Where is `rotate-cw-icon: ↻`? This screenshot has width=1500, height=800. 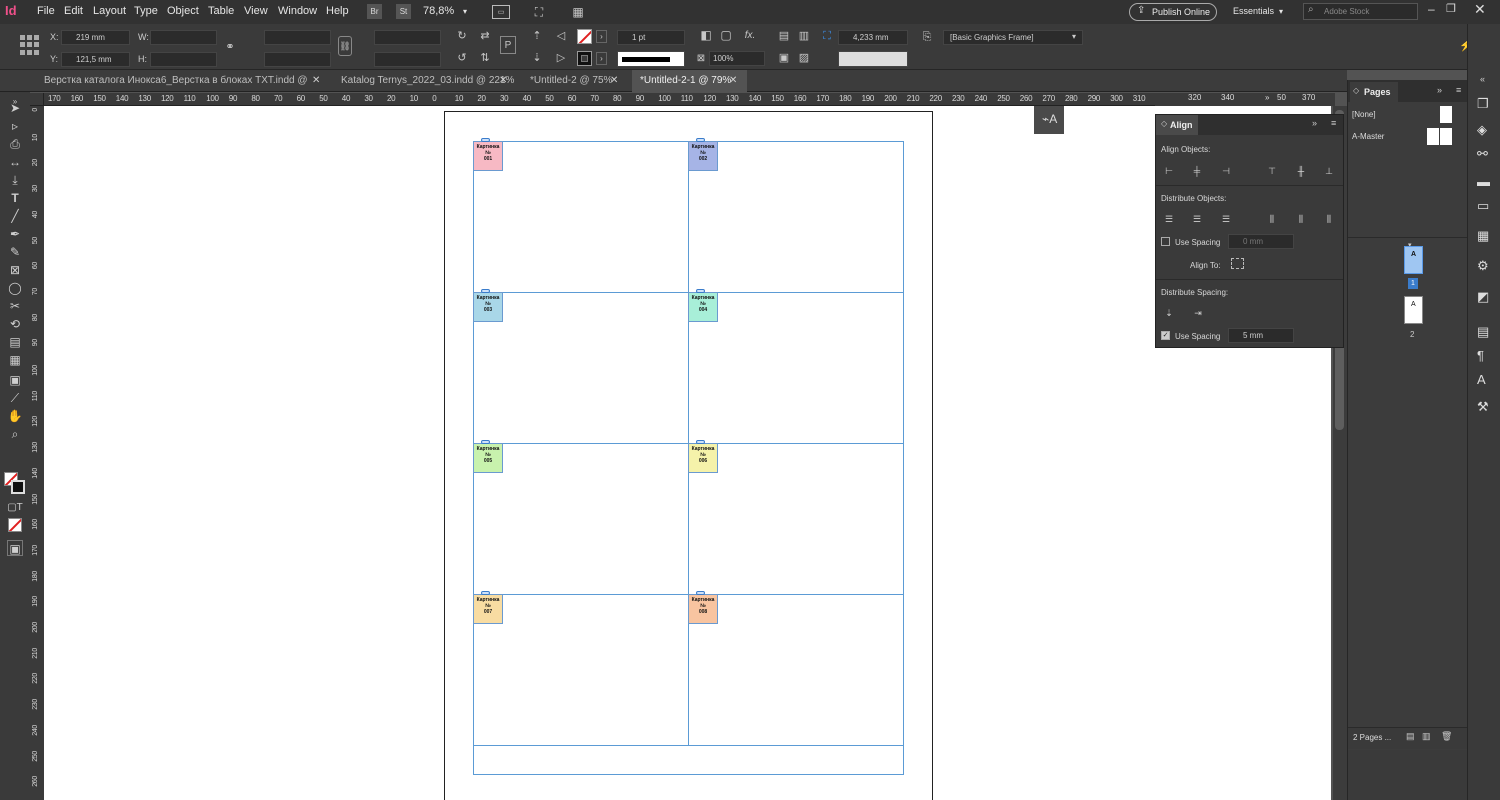
rotate-cw-icon: ↻ is located at coordinates (462, 35).